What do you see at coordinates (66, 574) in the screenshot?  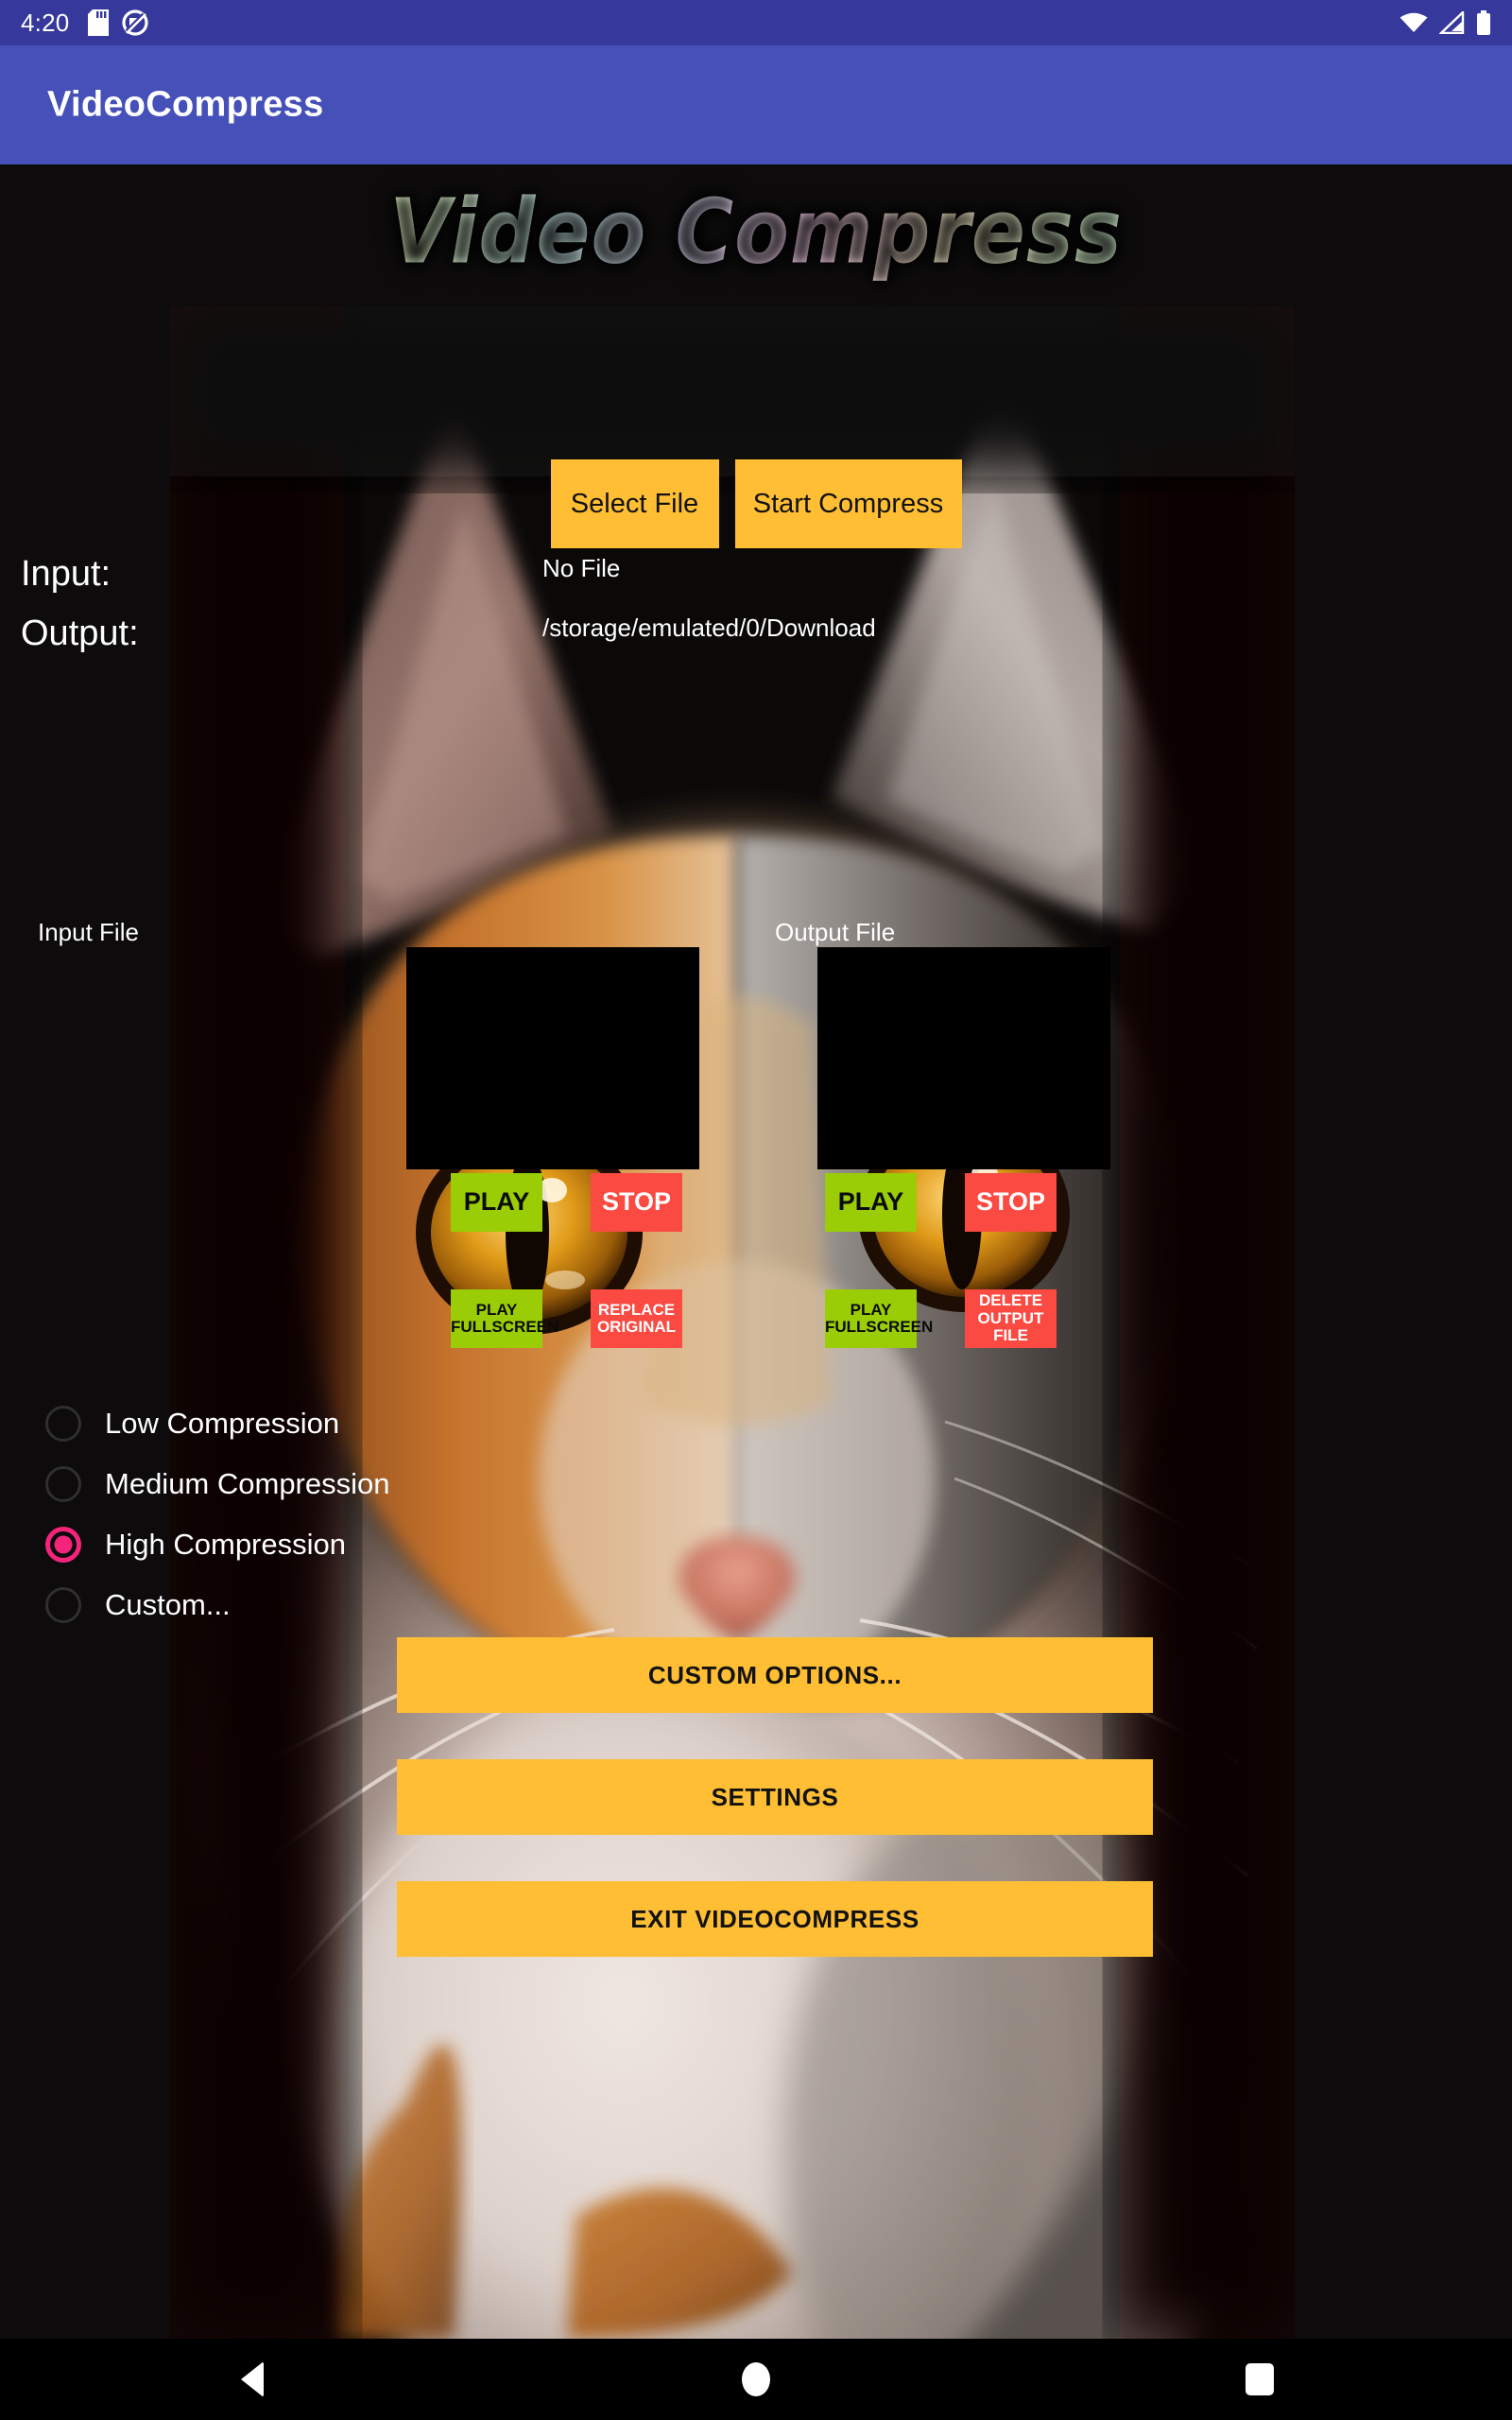 I see `input-label: Input:` at bounding box center [66, 574].